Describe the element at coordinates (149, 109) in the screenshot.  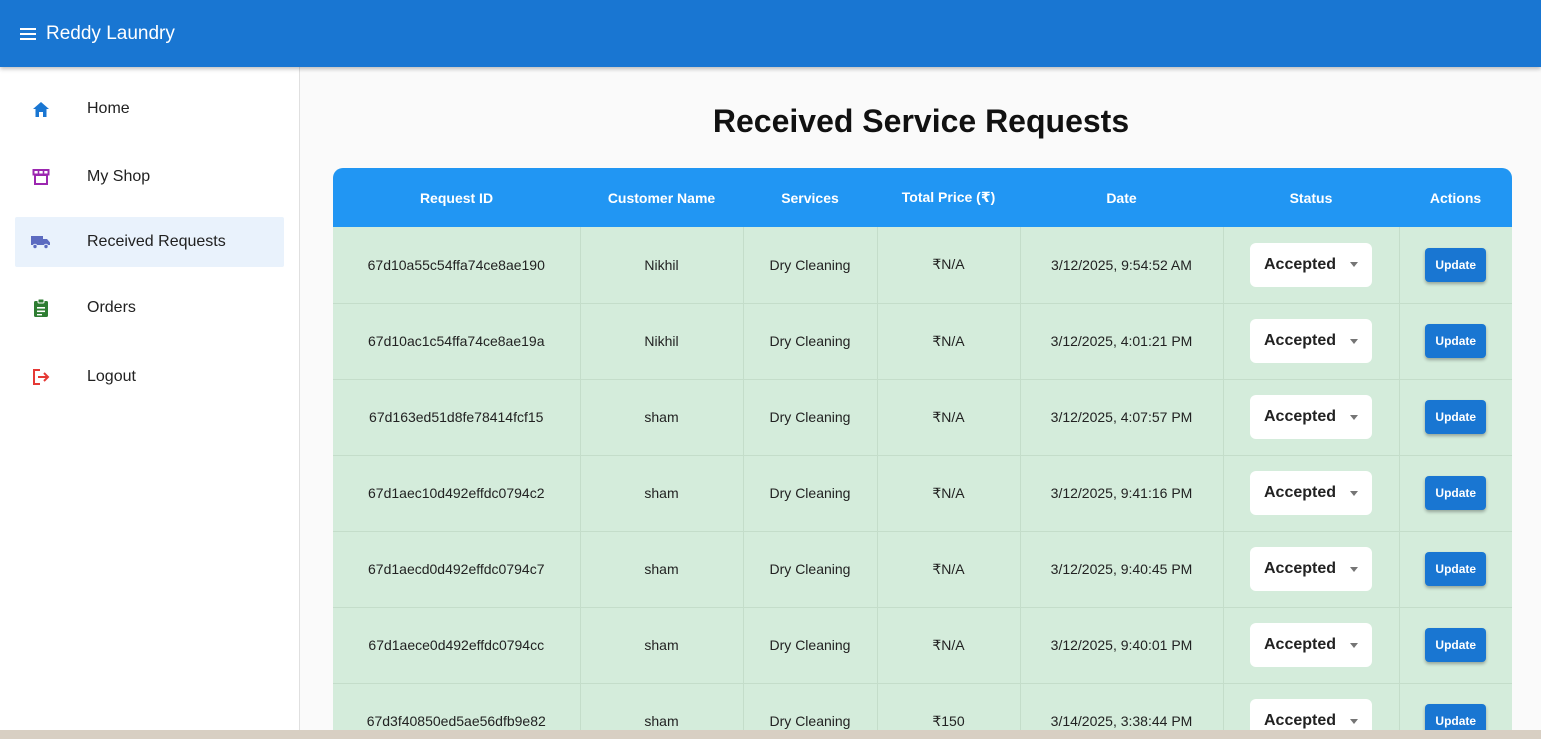
I see `sidebar-item-home: Home` at that location.